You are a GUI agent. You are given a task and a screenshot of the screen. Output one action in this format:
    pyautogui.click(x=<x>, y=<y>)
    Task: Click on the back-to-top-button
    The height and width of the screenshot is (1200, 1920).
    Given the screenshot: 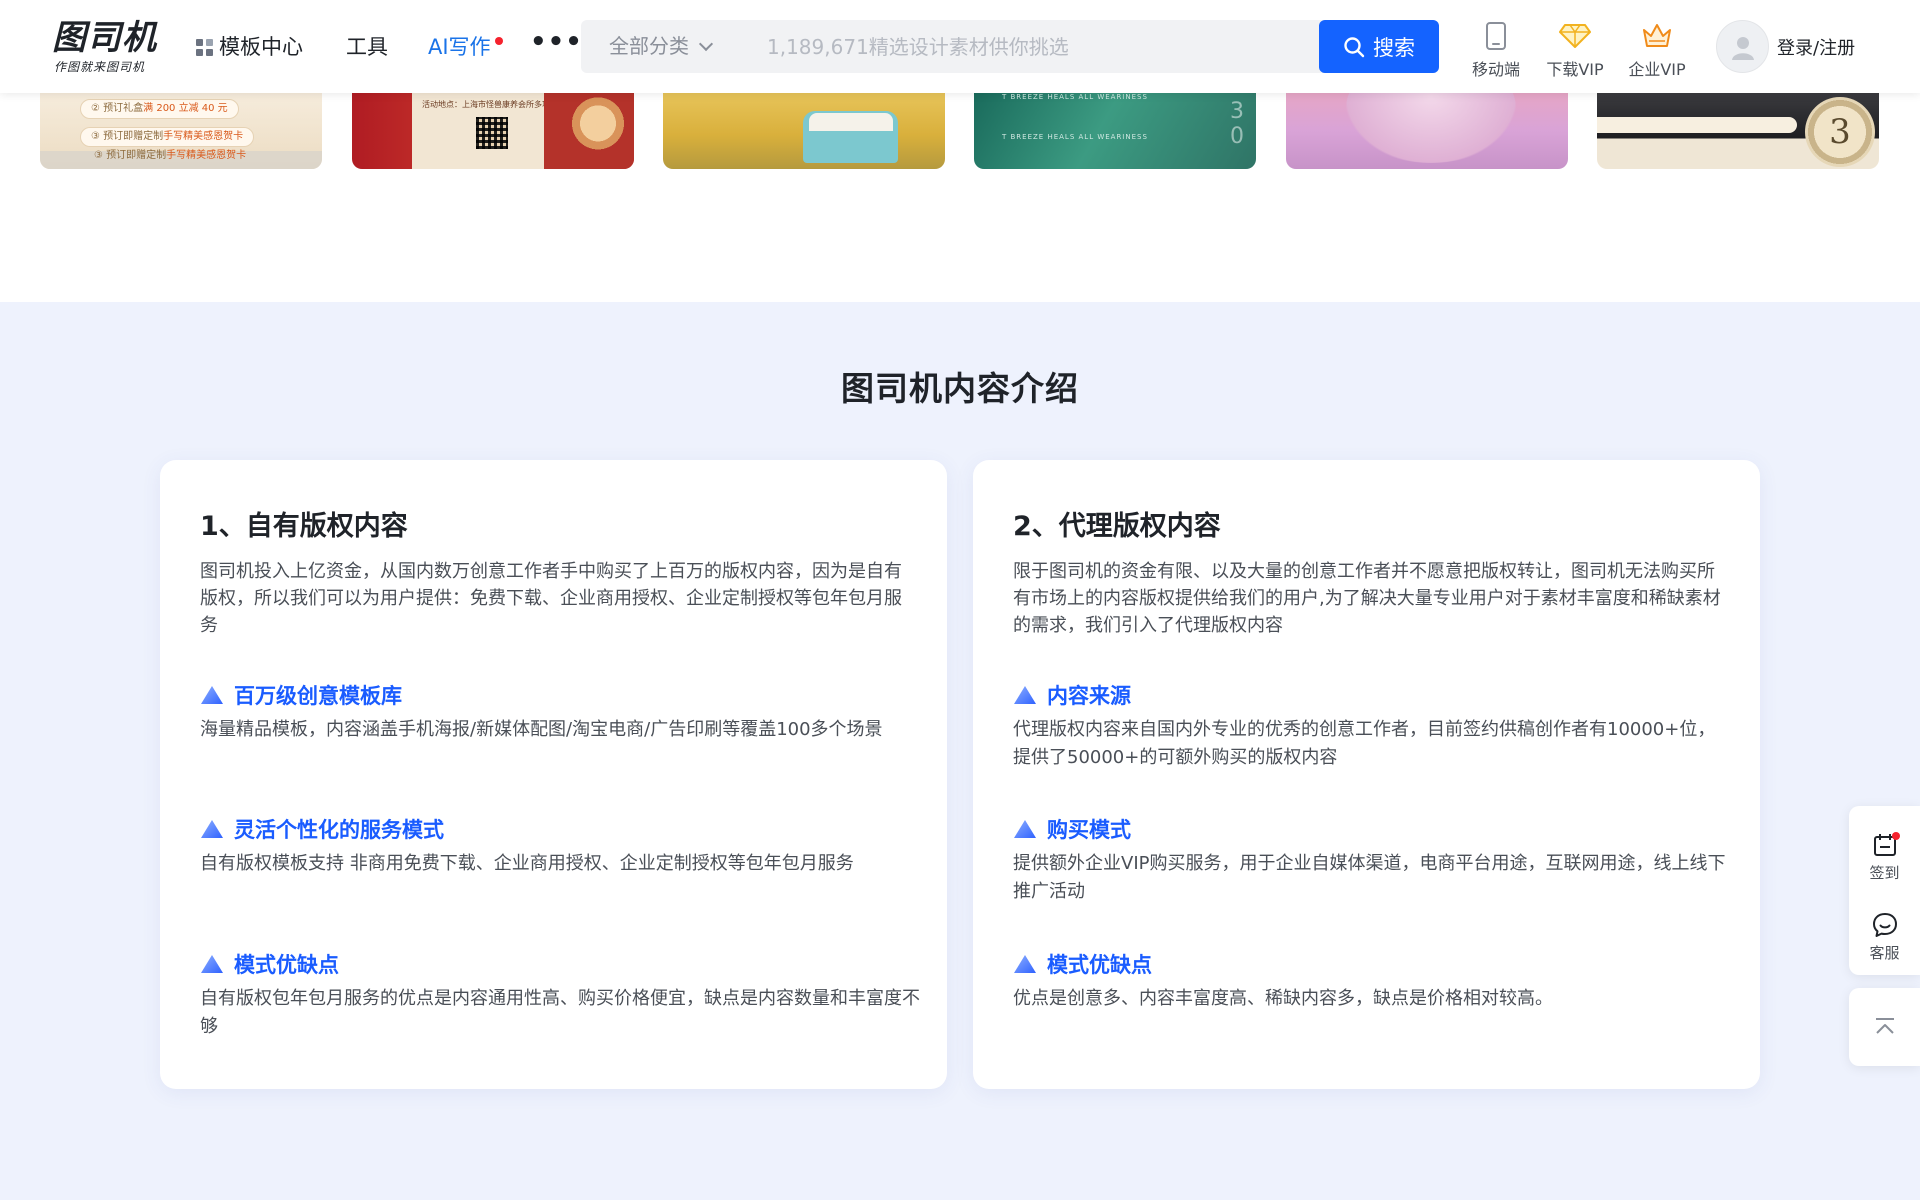 What is the action you would take?
    pyautogui.click(x=1884, y=1027)
    